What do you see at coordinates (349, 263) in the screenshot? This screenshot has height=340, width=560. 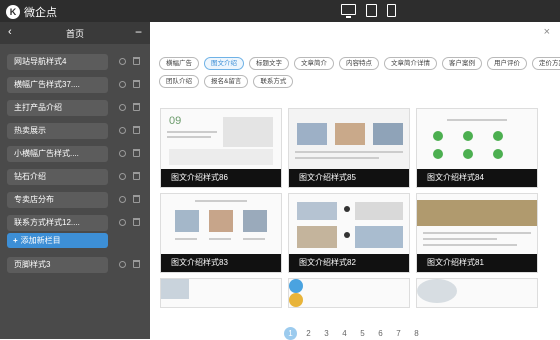 I see `template-caption: 图文介绍样式82` at bounding box center [349, 263].